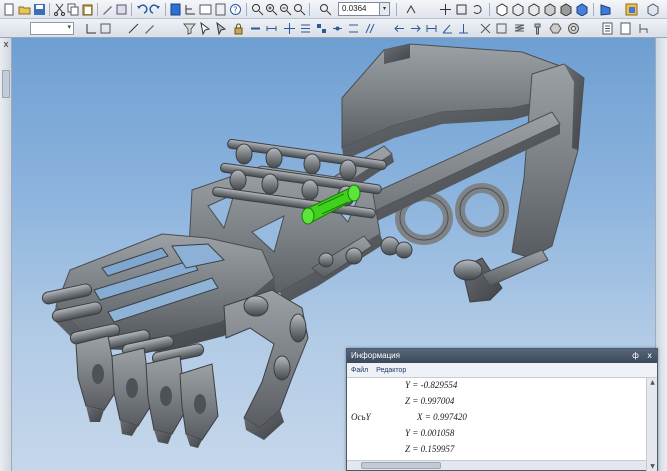 The height and width of the screenshot is (471, 667). Describe the element at coordinates (149, 28) in the screenshot. I see `edit-icon` at that location.